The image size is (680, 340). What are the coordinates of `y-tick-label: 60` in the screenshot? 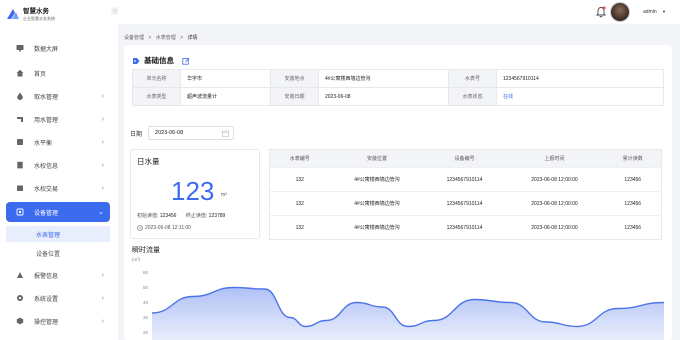 It's located at (146, 272).